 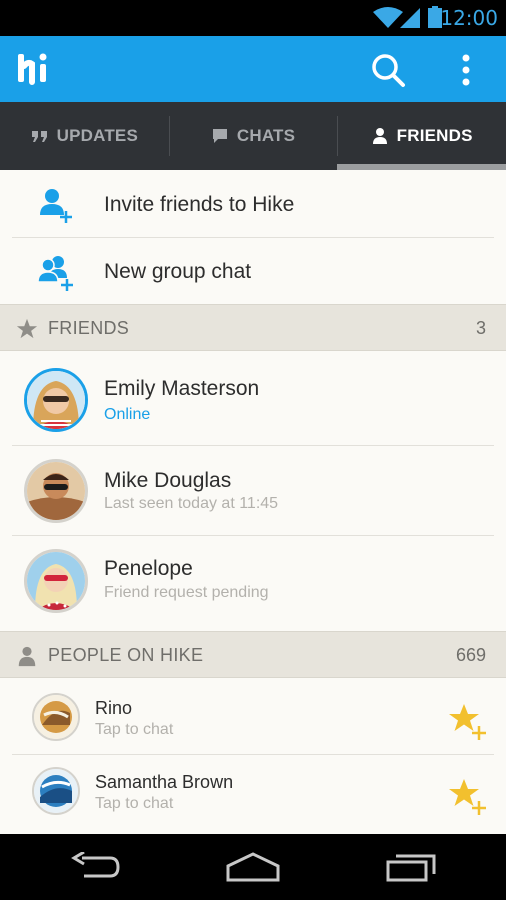 What do you see at coordinates (39, 136) in the screenshot?
I see `quote-icon` at bounding box center [39, 136].